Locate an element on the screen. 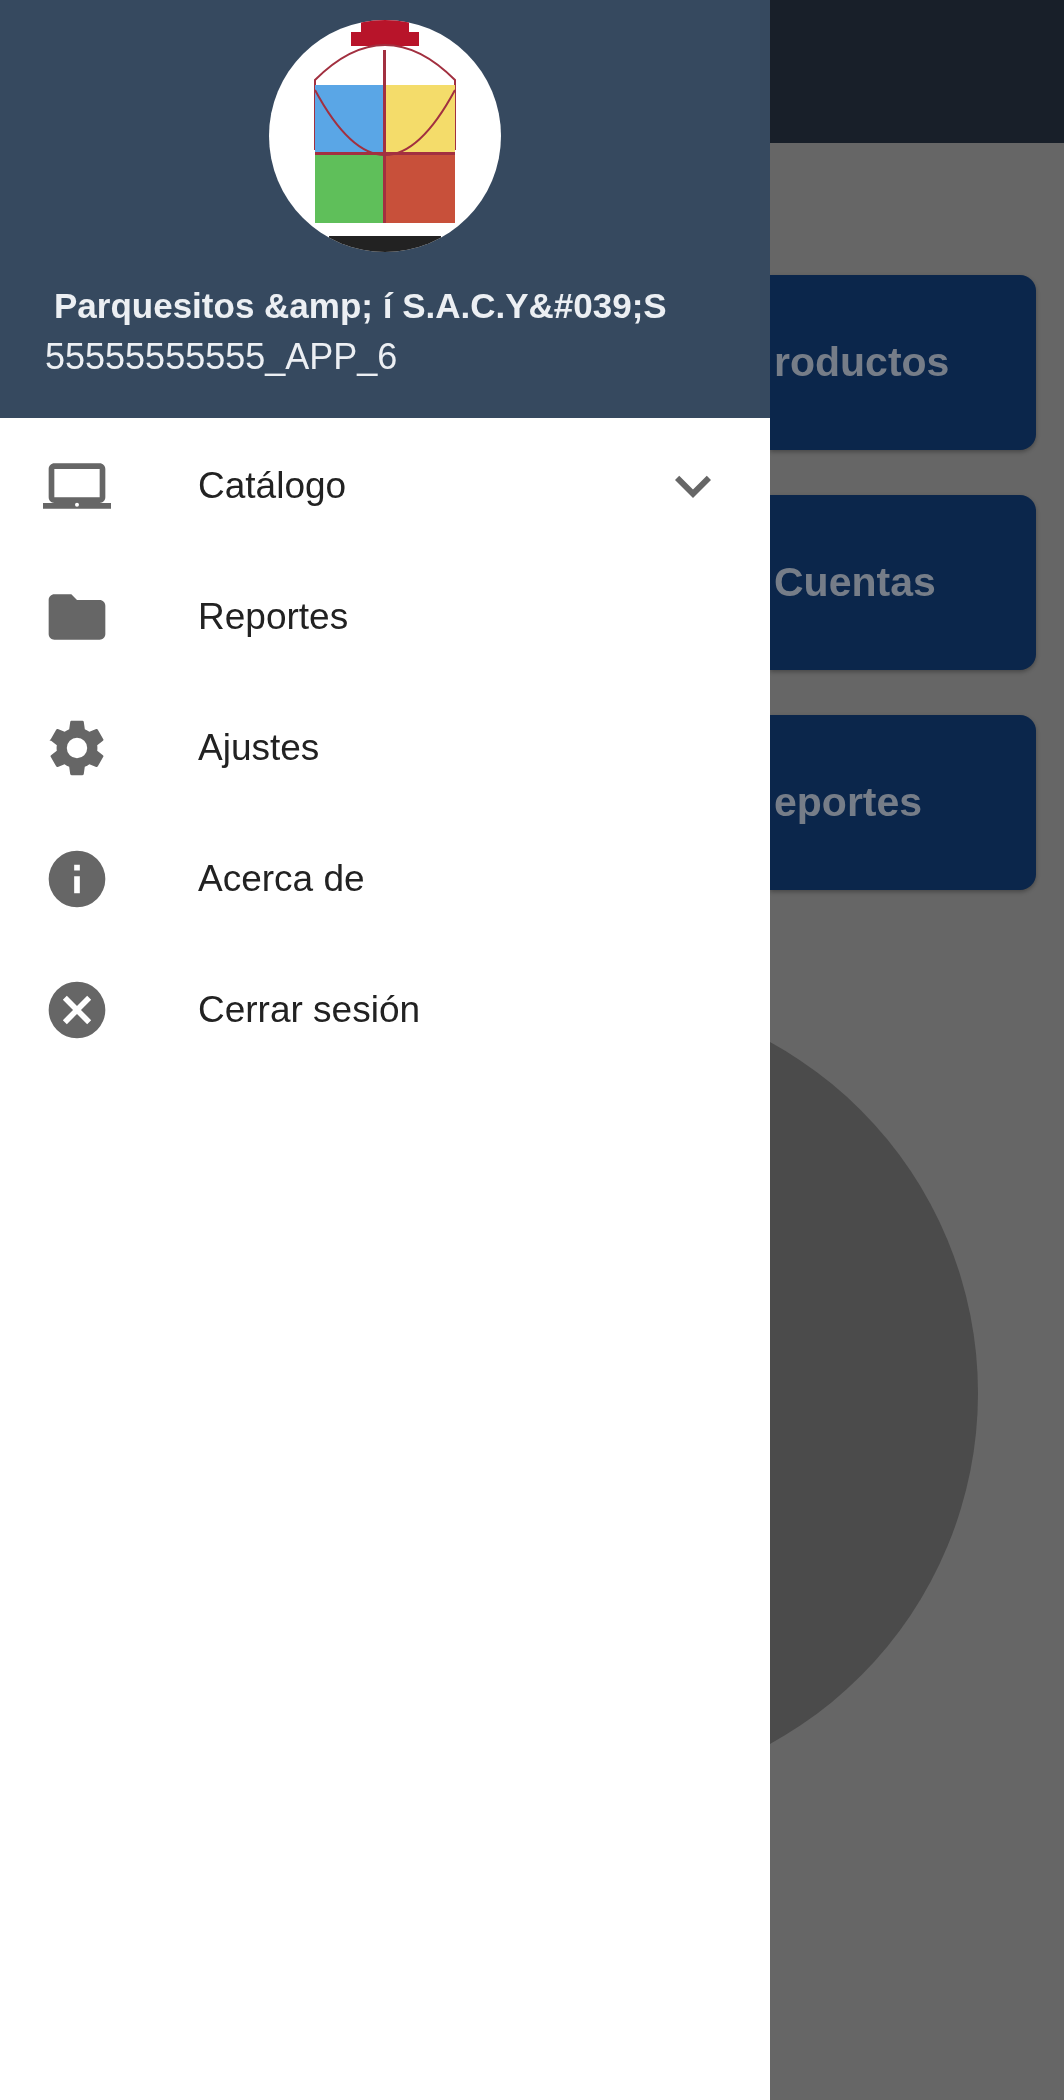 Image resolution: width=1064 pixels, height=2100 pixels. menu-card: Cuentas is located at coordinates (903, 582).